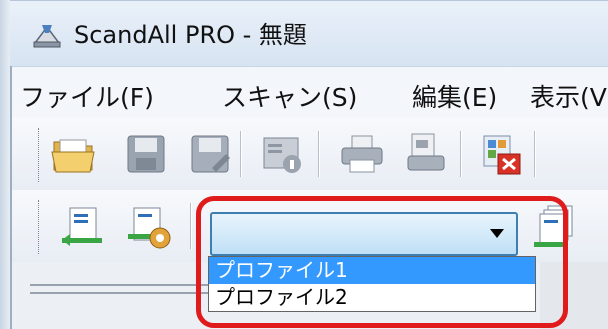  Describe the element at coordinates (502, 154) in the screenshot. I see `delete-page-icon` at that location.